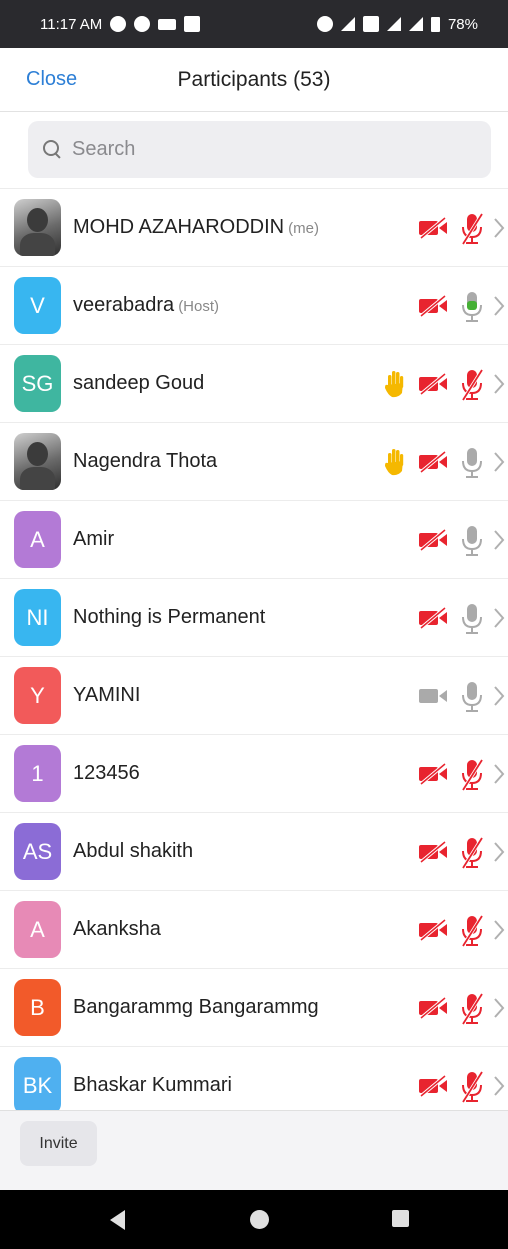 This screenshot has height=1249, width=508. Describe the element at coordinates (254, 461) in the screenshot. I see `participant-row: Nagendra Thota` at that location.